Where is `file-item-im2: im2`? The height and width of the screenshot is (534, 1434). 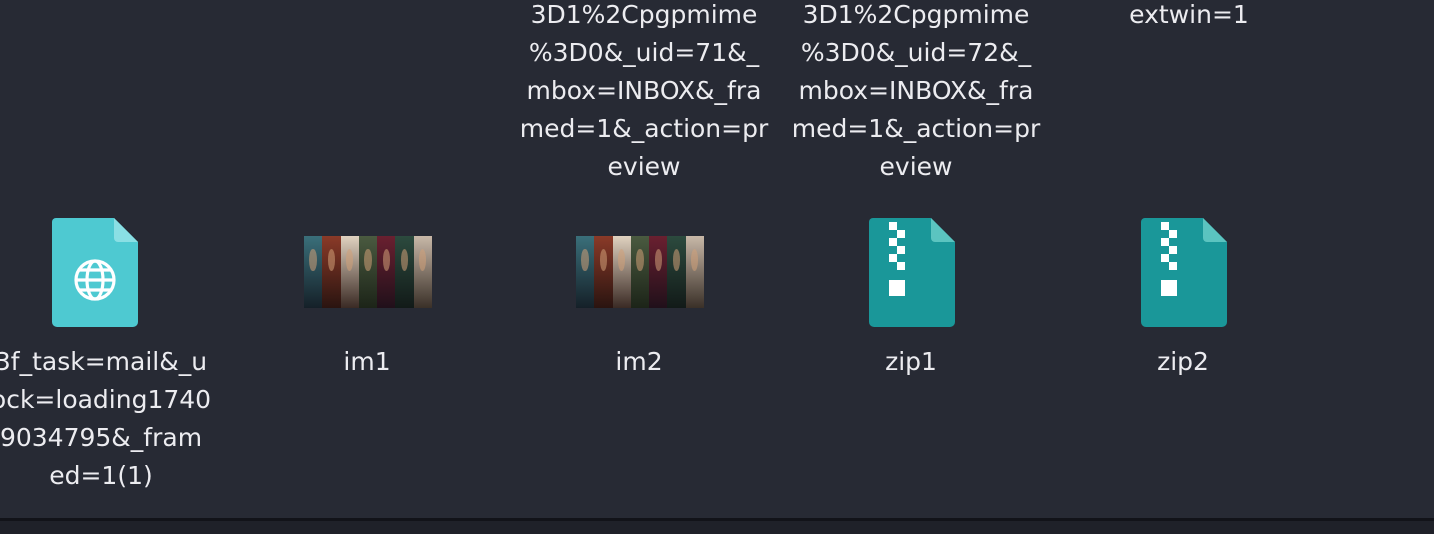 file-item-im2: im2 is located at coordinates (639, 295).